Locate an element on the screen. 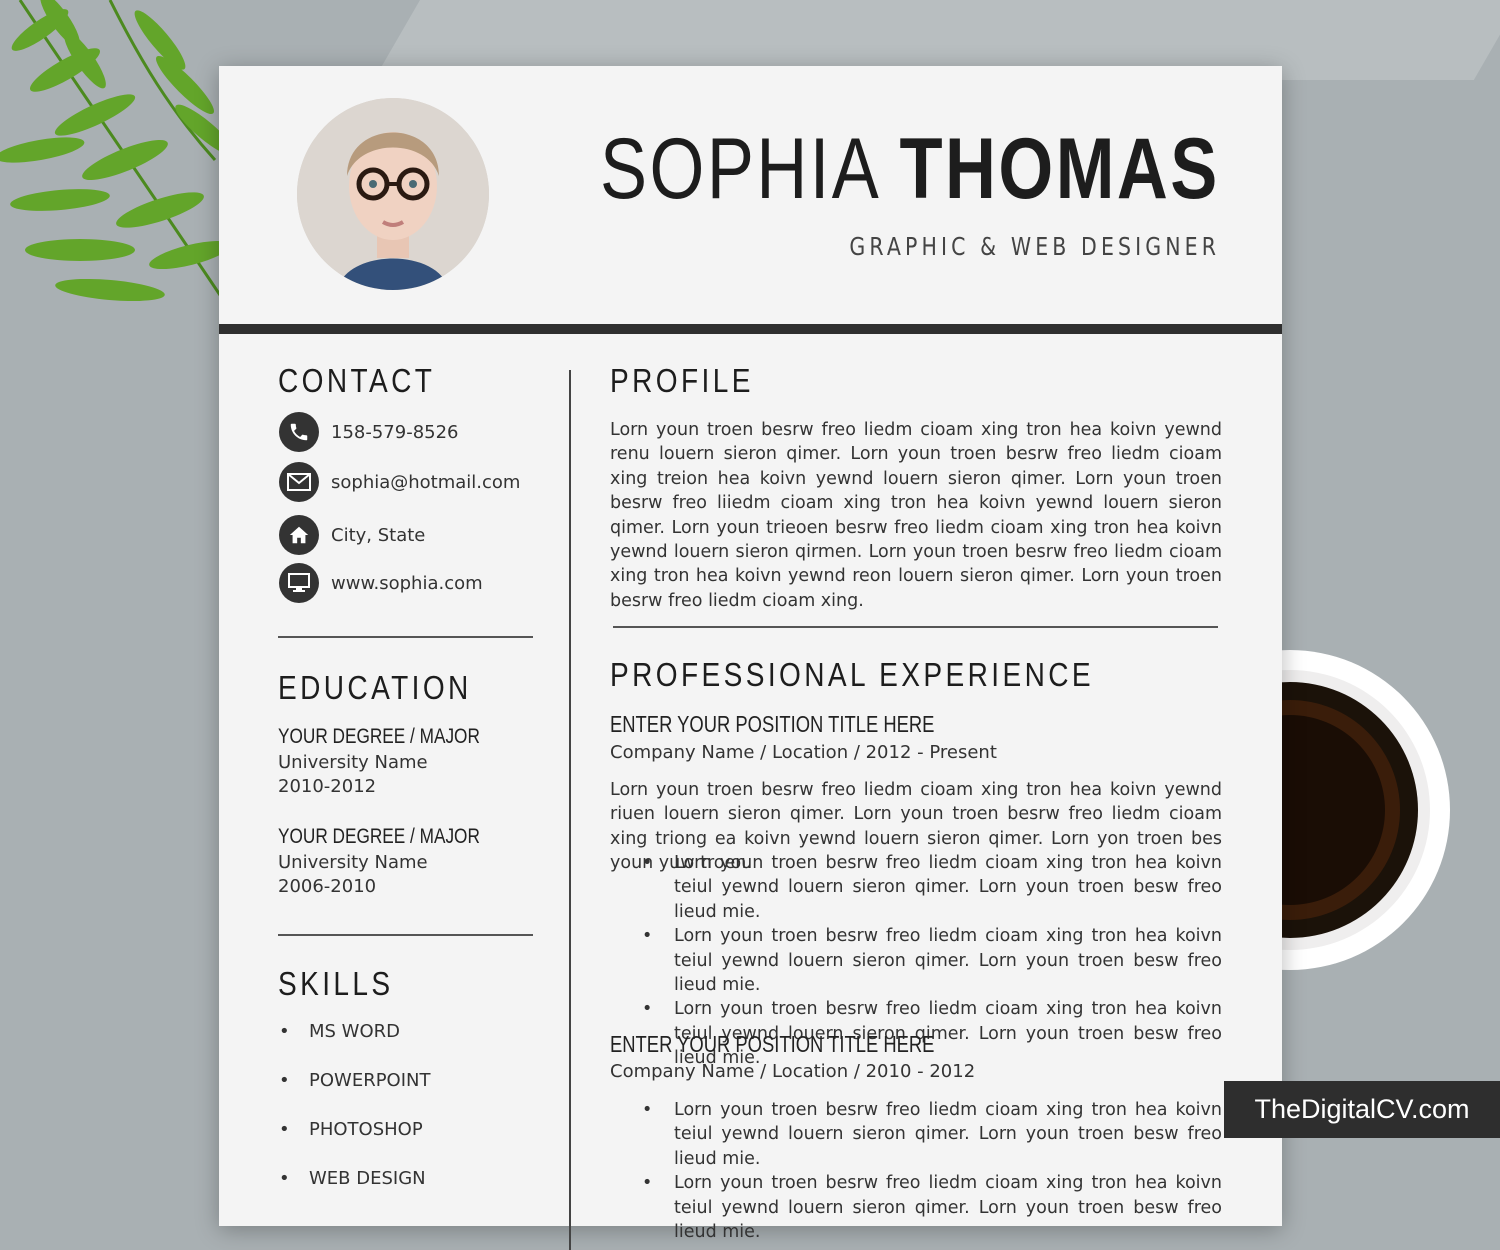  home-icon is located at coordinates (299, 535).